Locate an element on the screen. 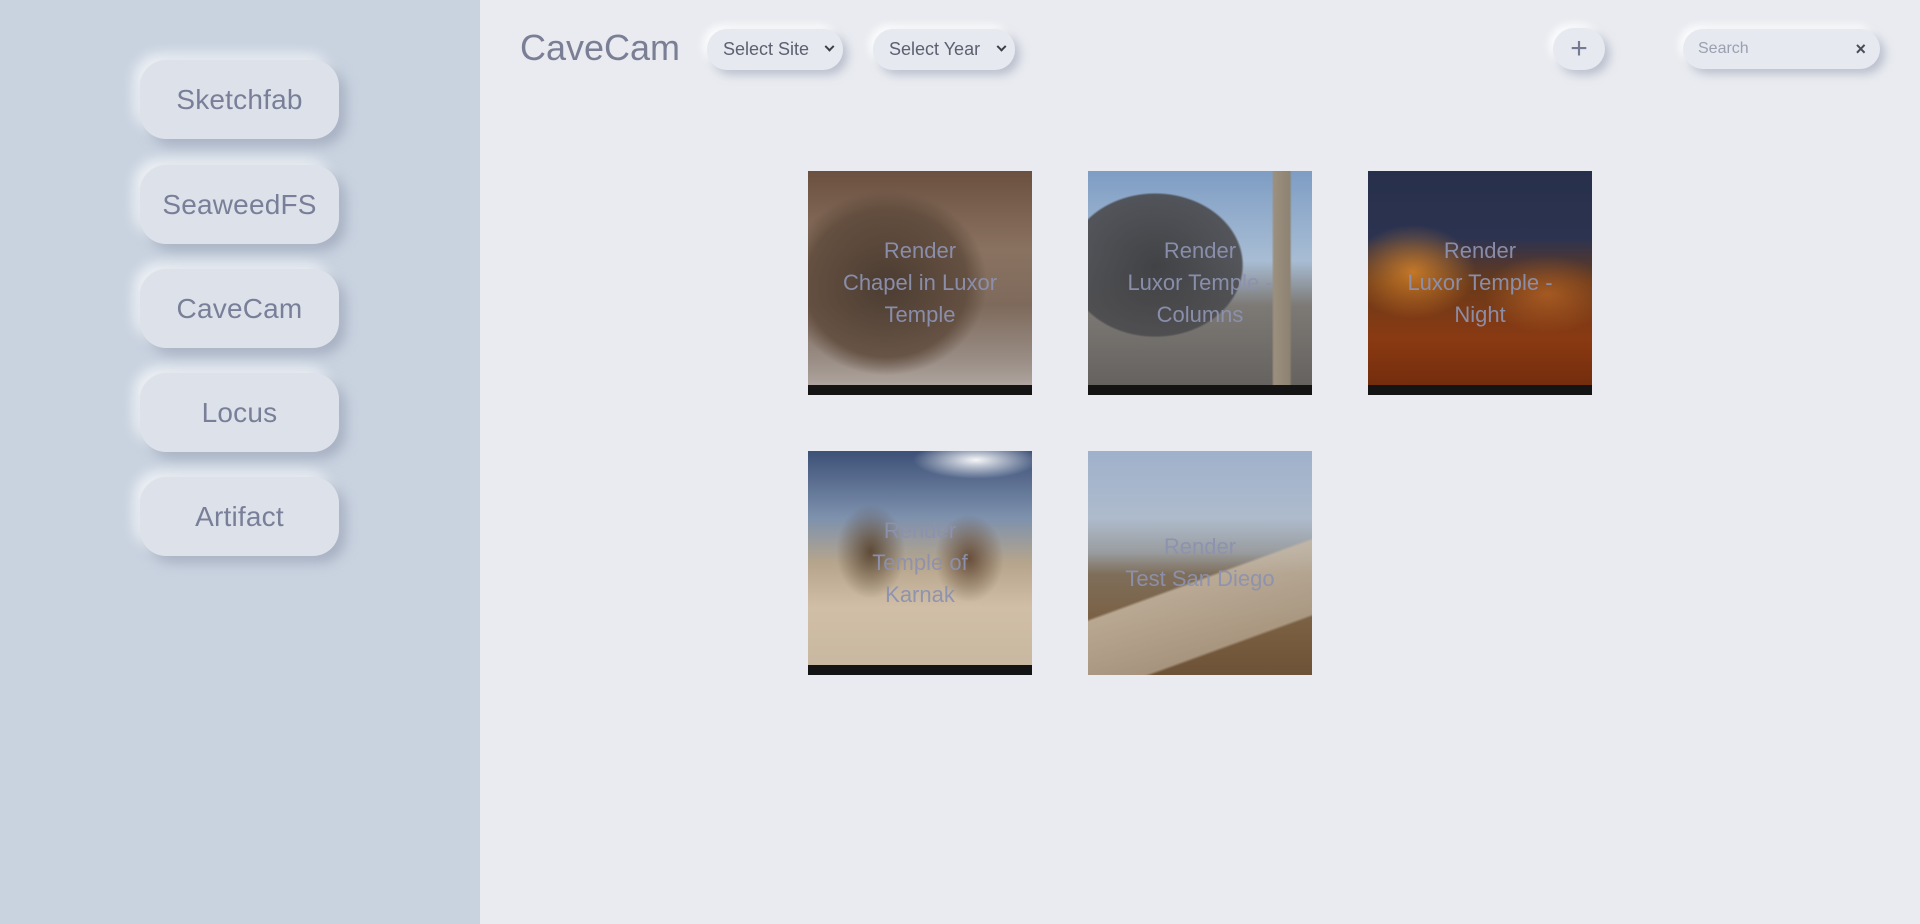 The image size is (1920, 924). sidebar-item-seaweedfs: SeaweedFS is located at coordinates (239, 204).